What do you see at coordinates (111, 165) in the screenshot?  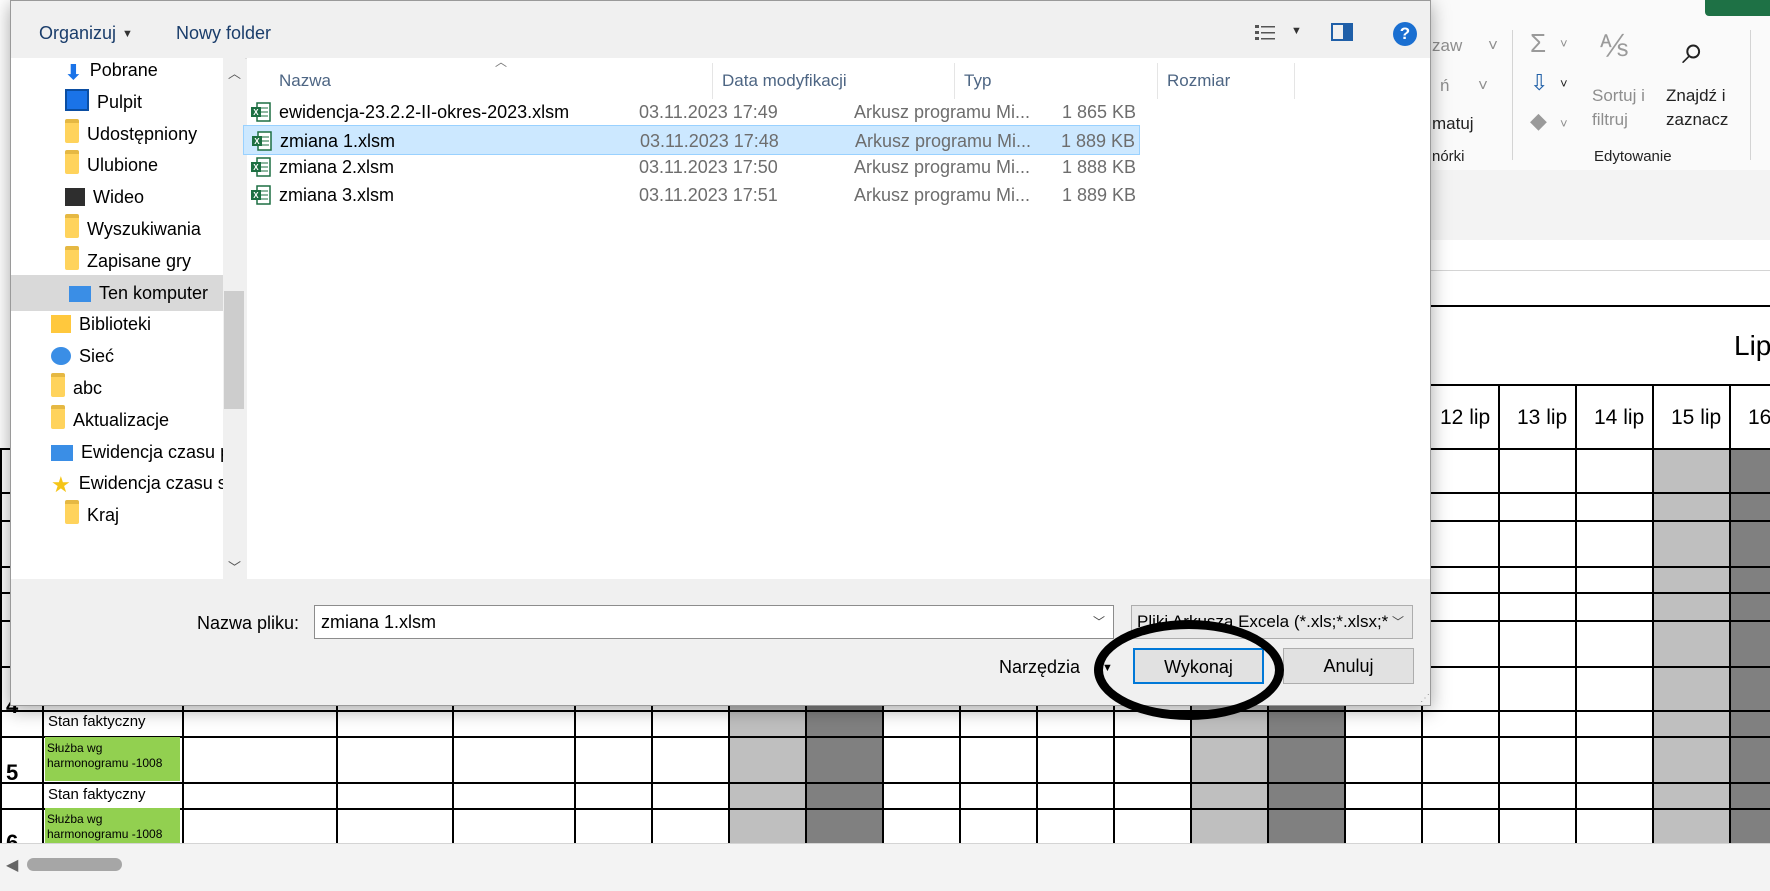 I see `nav-item: Ulubione` at bounding box center [111, 165].